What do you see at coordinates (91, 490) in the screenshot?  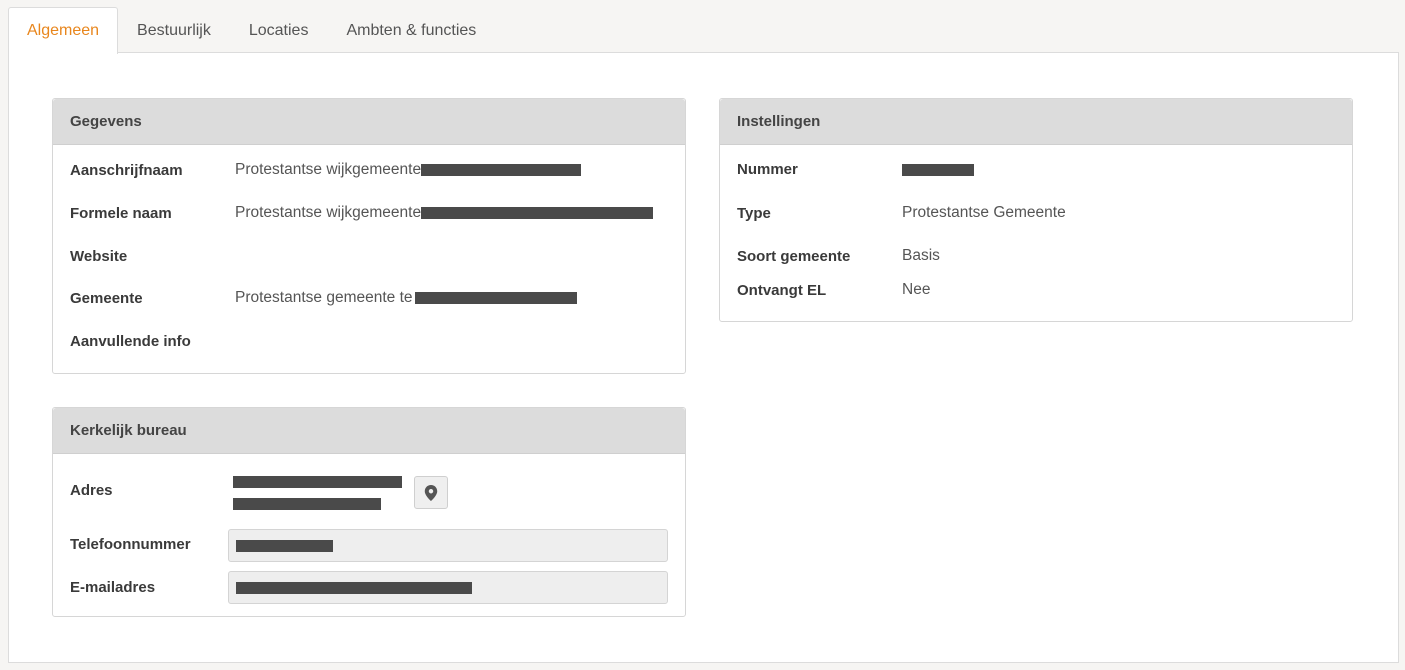 I see `adres-label: Adres` at bounding box center [91, 490].